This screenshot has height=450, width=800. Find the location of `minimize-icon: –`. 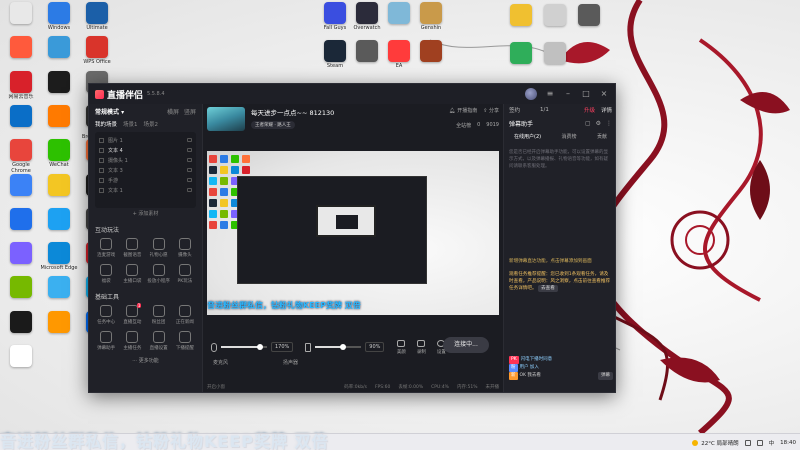

minimize-icon: – is located at coordinates (568, 94).